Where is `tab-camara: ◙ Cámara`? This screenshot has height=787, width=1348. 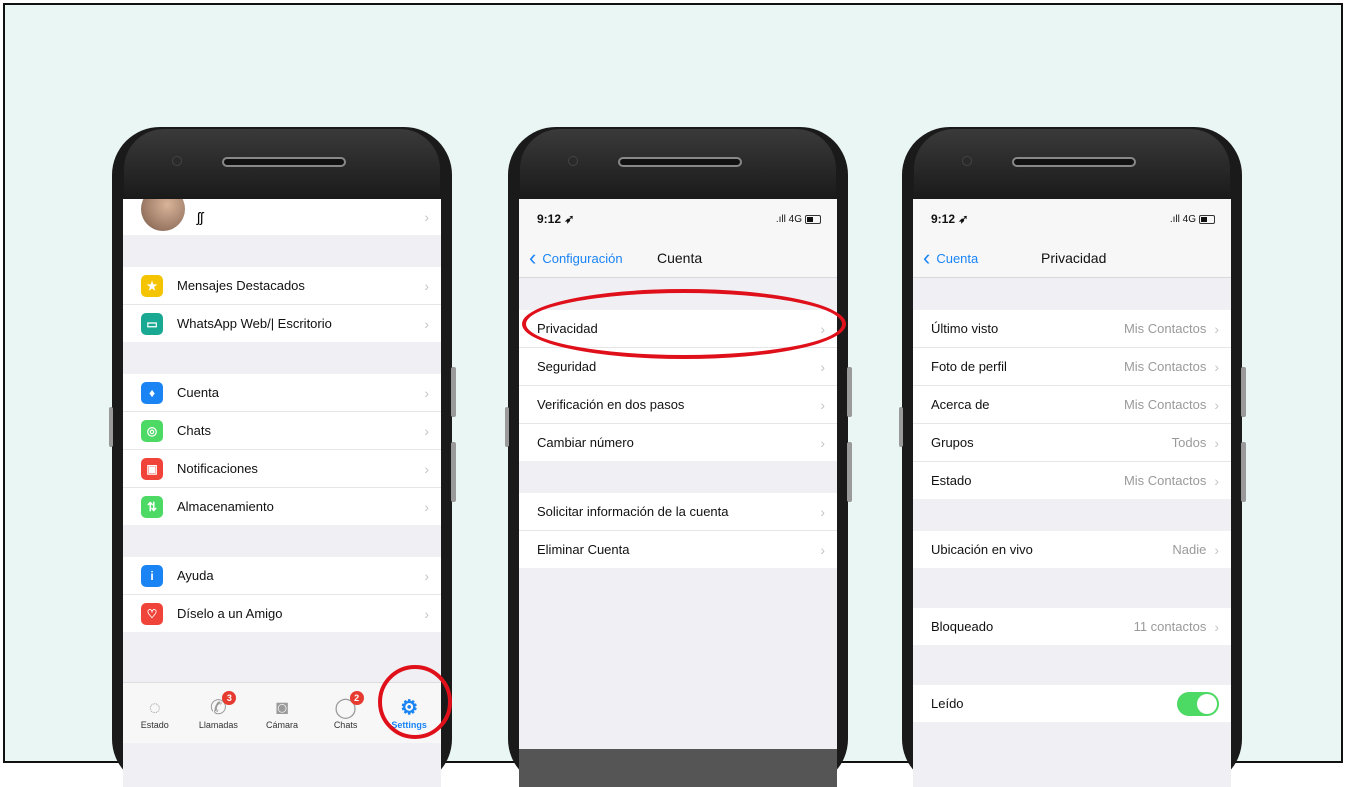
tab-camara: ◙ Cámara is located at coordinates (282, 713).